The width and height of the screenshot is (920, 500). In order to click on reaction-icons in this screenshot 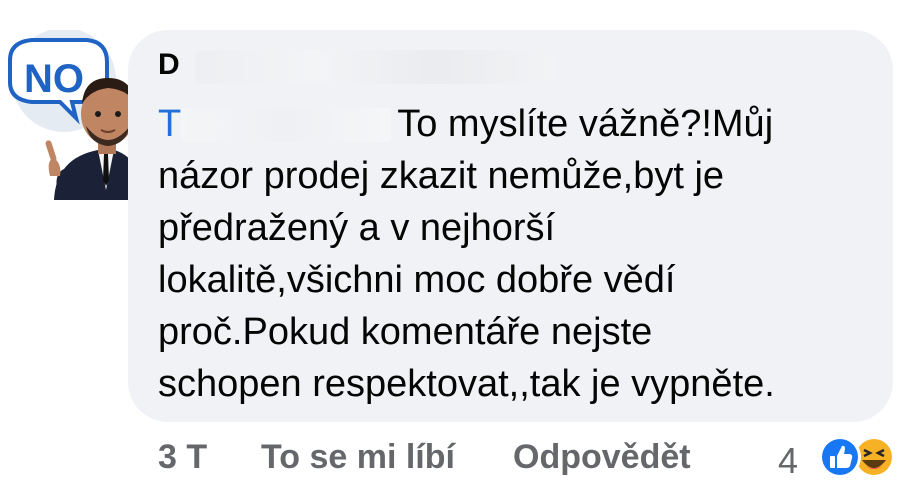, I will do `click(857, 457)`.